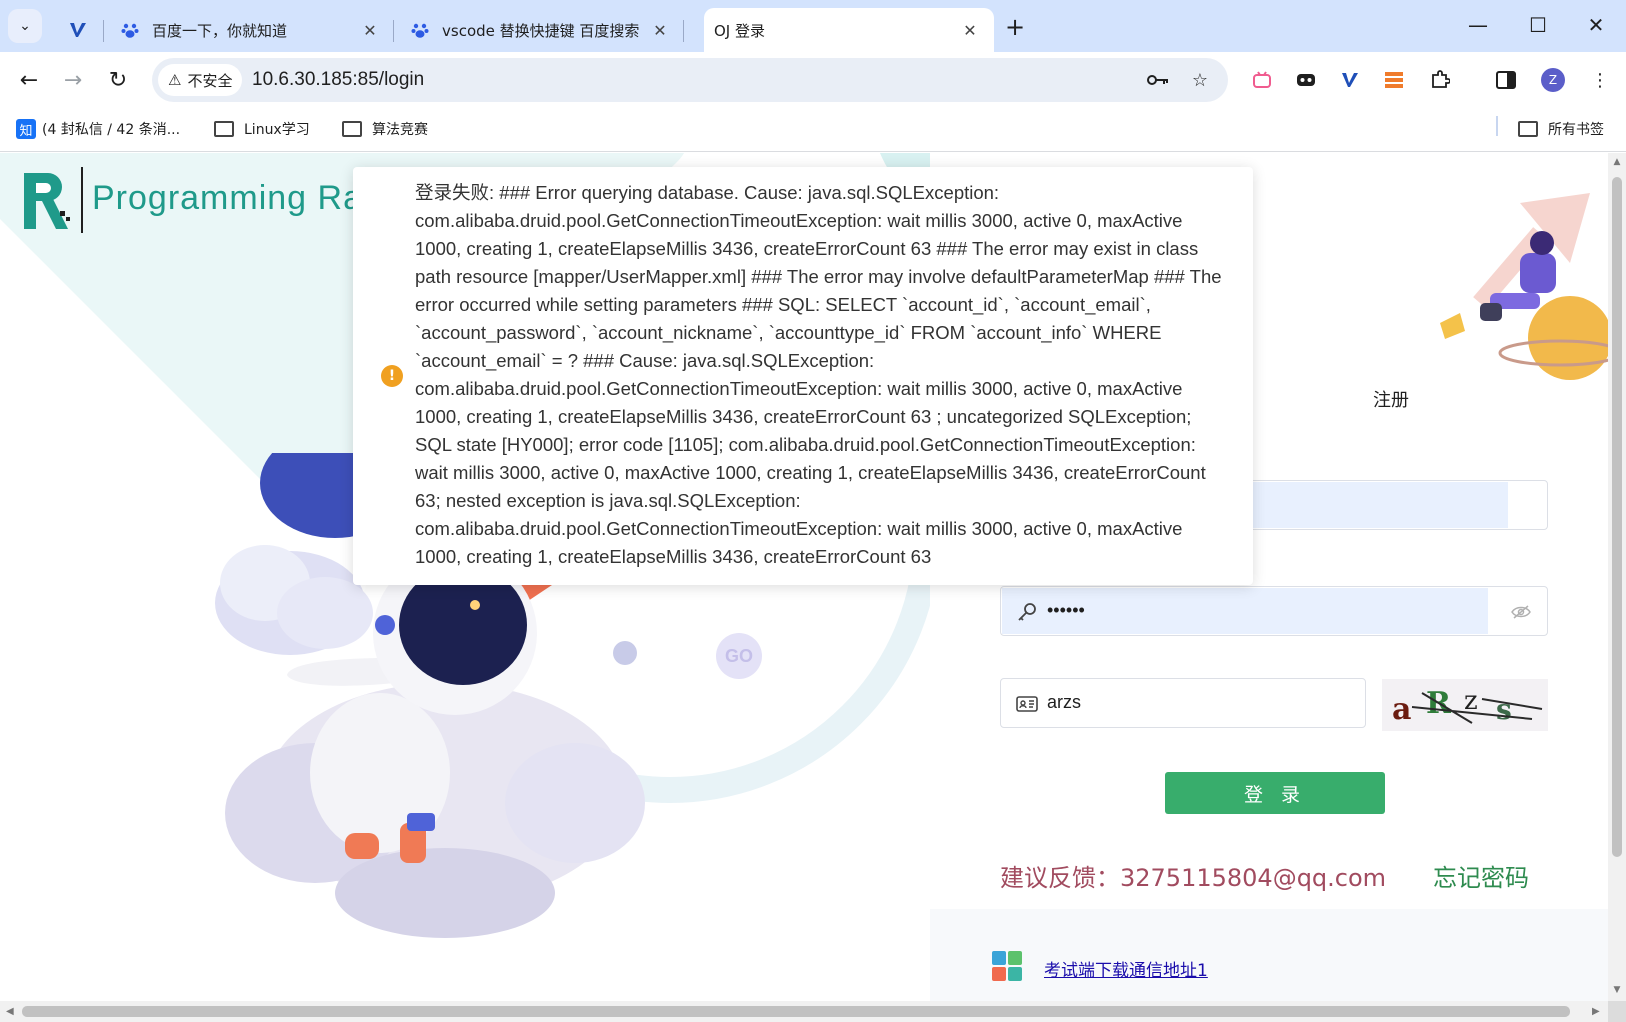  What do you see at coordinates (1275, 793) in the screenshot?
I see `login-button: 登 录` at bounding box center [1275, 793].